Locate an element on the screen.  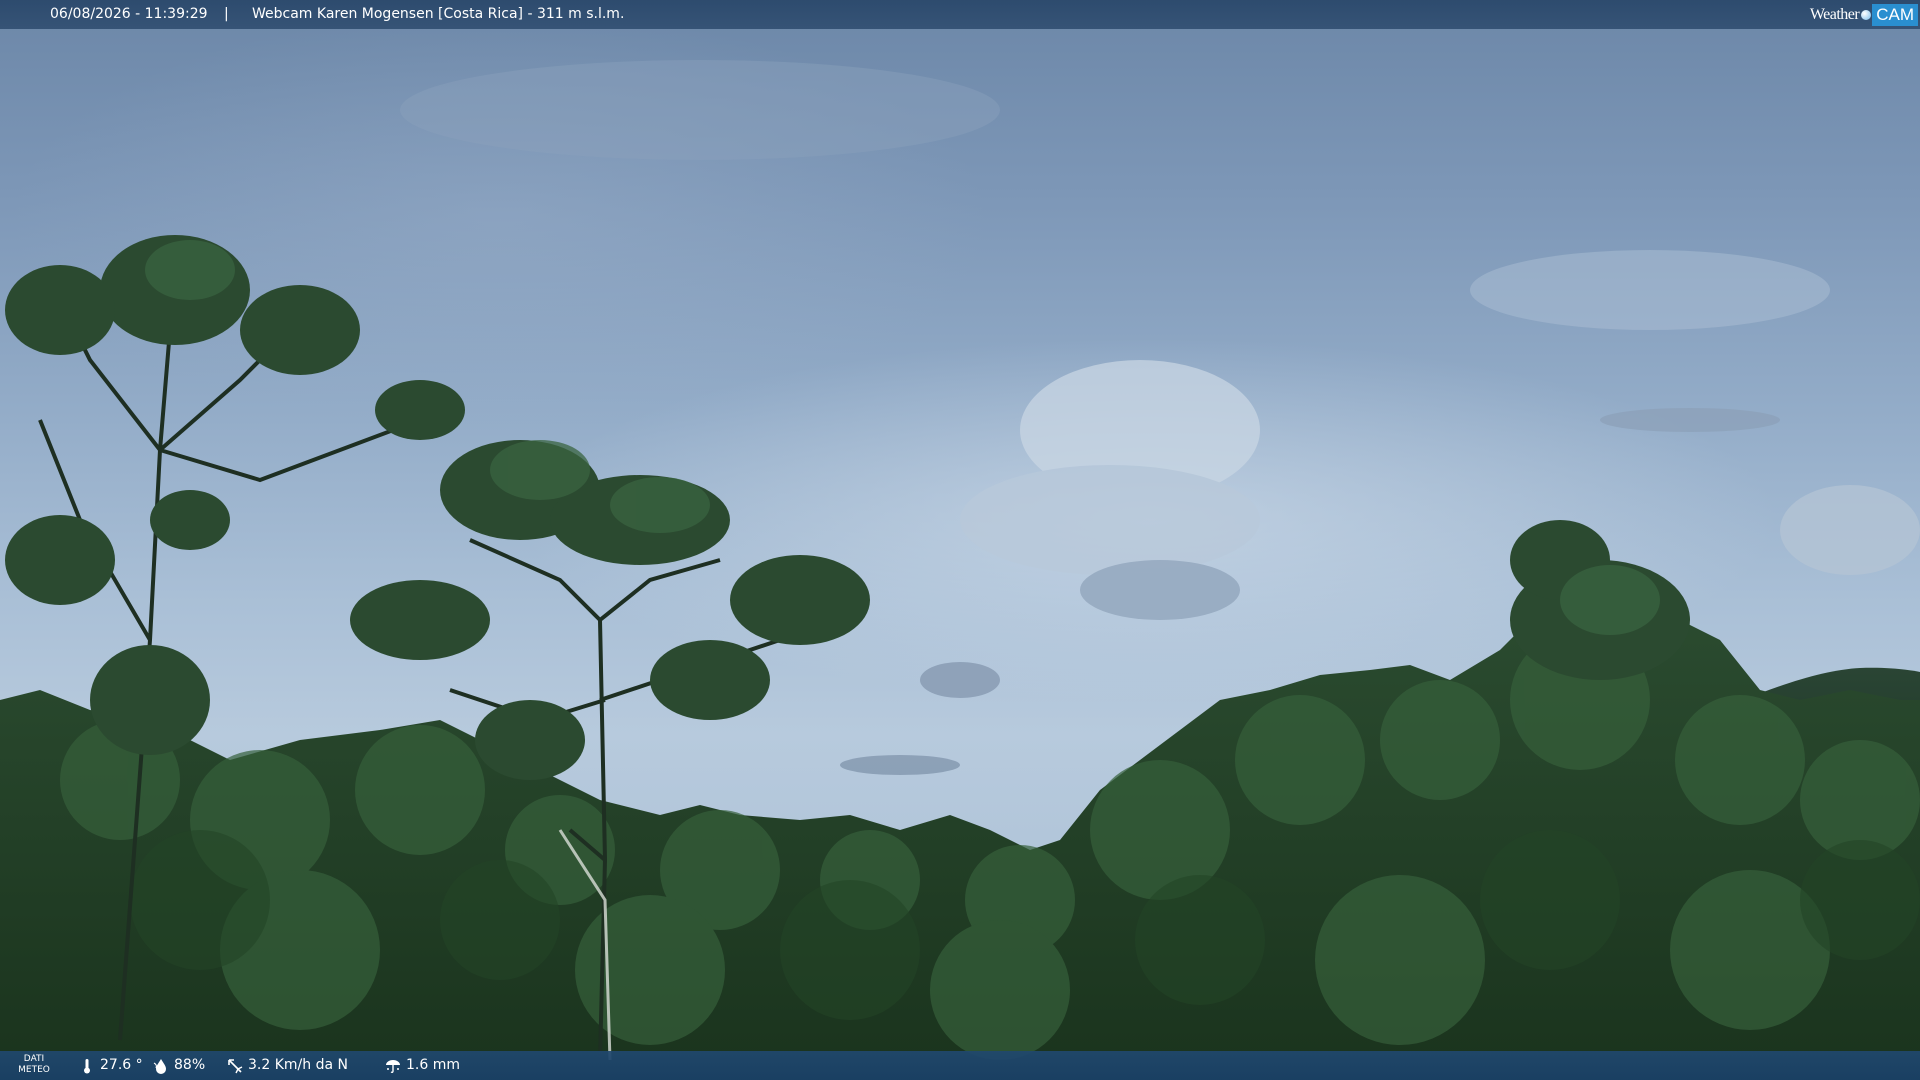
rain-gauge-icon is located at coordinates (393, 1066).